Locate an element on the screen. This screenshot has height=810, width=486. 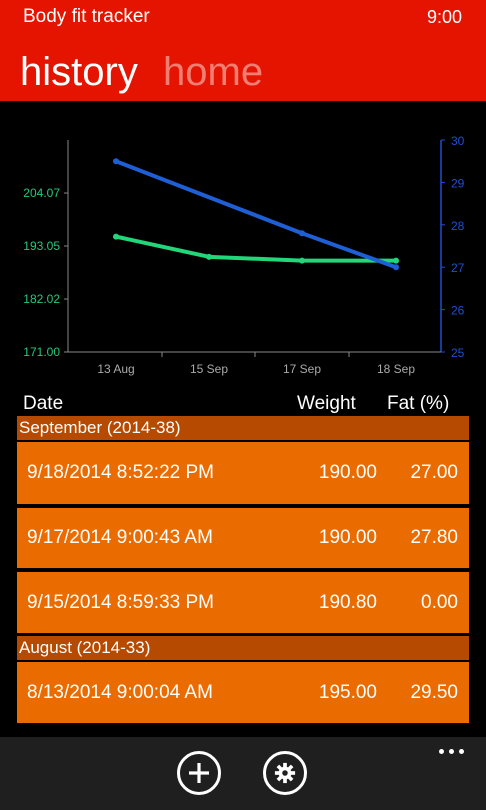
y-right-tick-label: 25 is located at coordinates (458, 353).